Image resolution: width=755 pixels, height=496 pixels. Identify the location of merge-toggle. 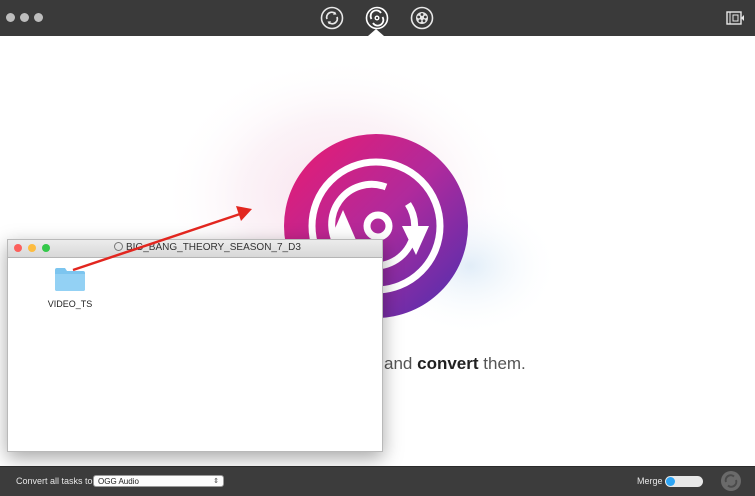
(684, 481).